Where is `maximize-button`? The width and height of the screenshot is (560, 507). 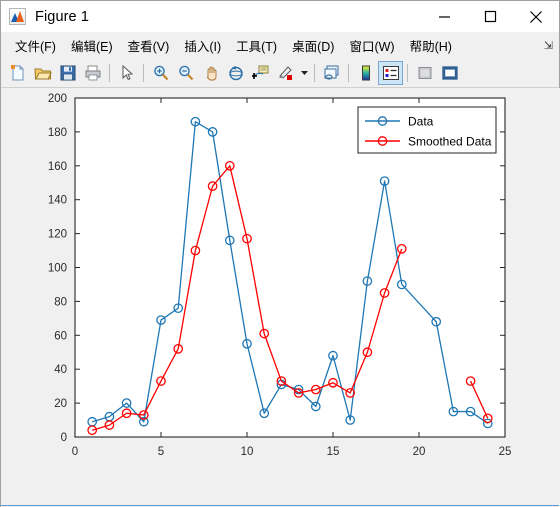 maximize-button is located at coordinates (490, 16).